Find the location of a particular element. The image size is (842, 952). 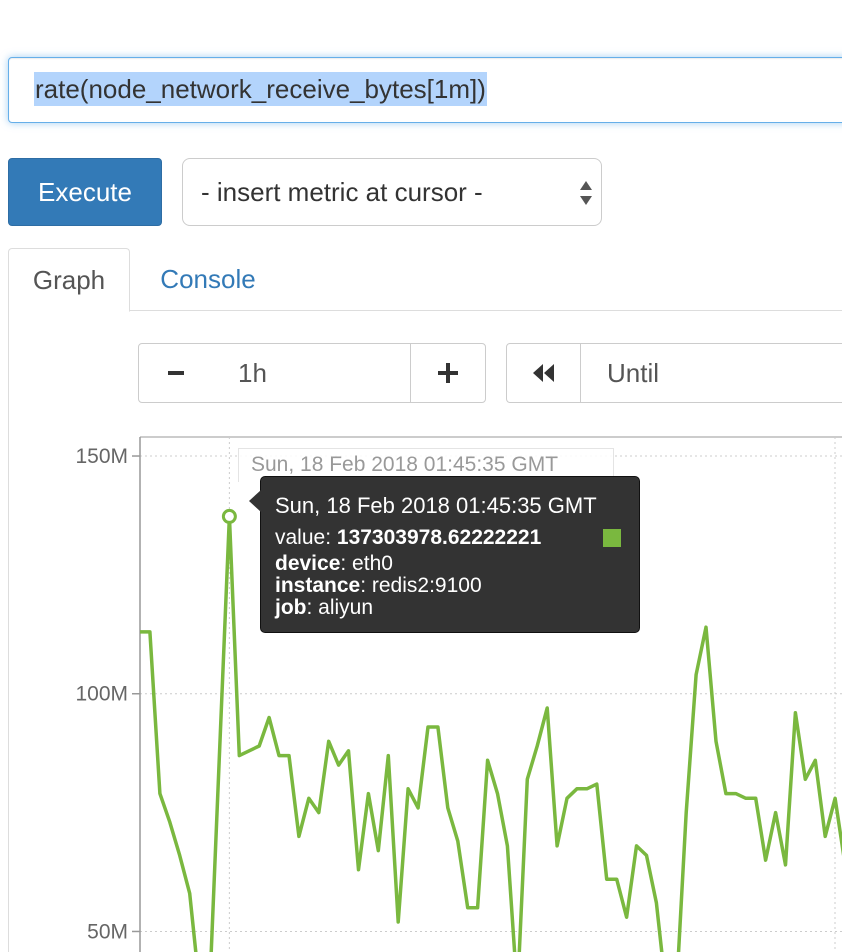

tooltip-job-value: : aliyun is located at coordinates (340, 607).